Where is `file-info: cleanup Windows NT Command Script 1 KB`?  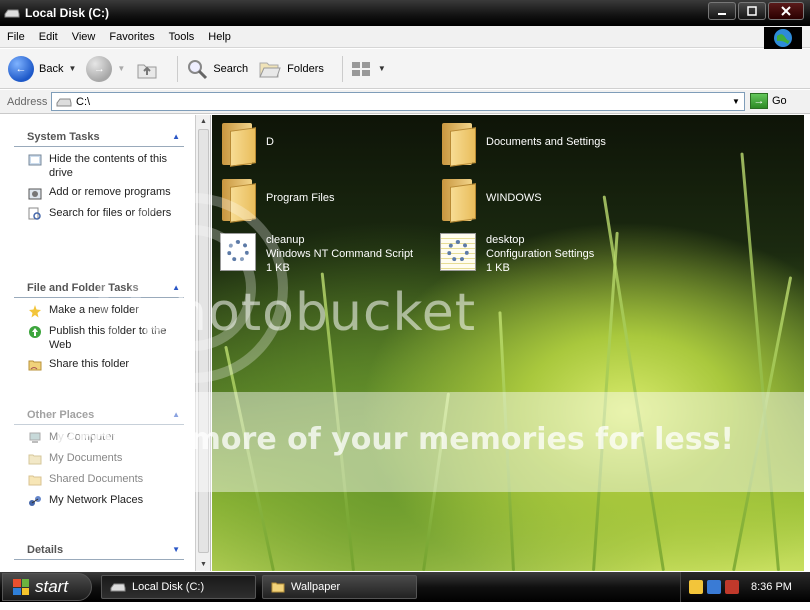 file-info: cleanup Windows NT Command Script 1 KB is located at coordinates (339, 254).